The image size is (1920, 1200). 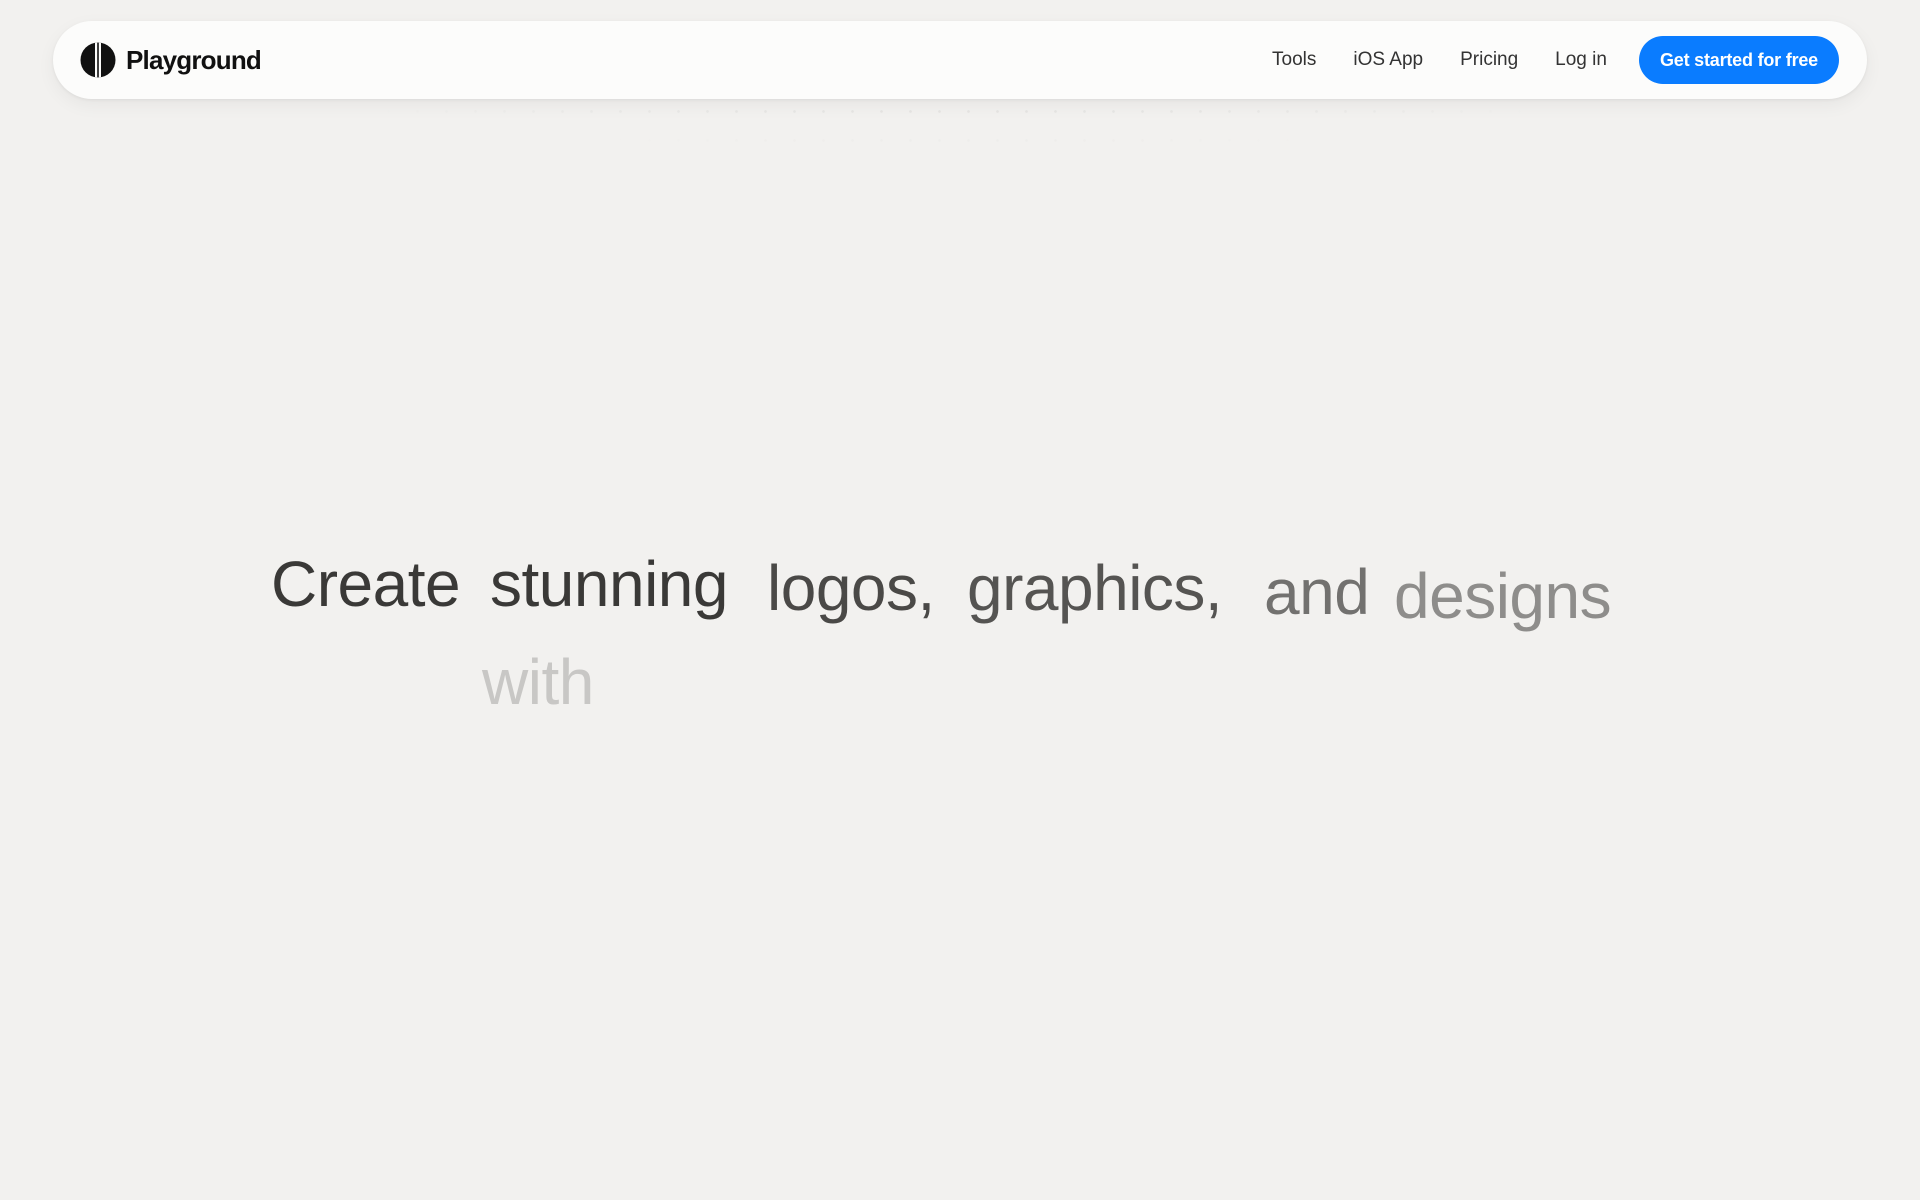 I want to click on hero-word: logos,, so click(x=851, y=588).